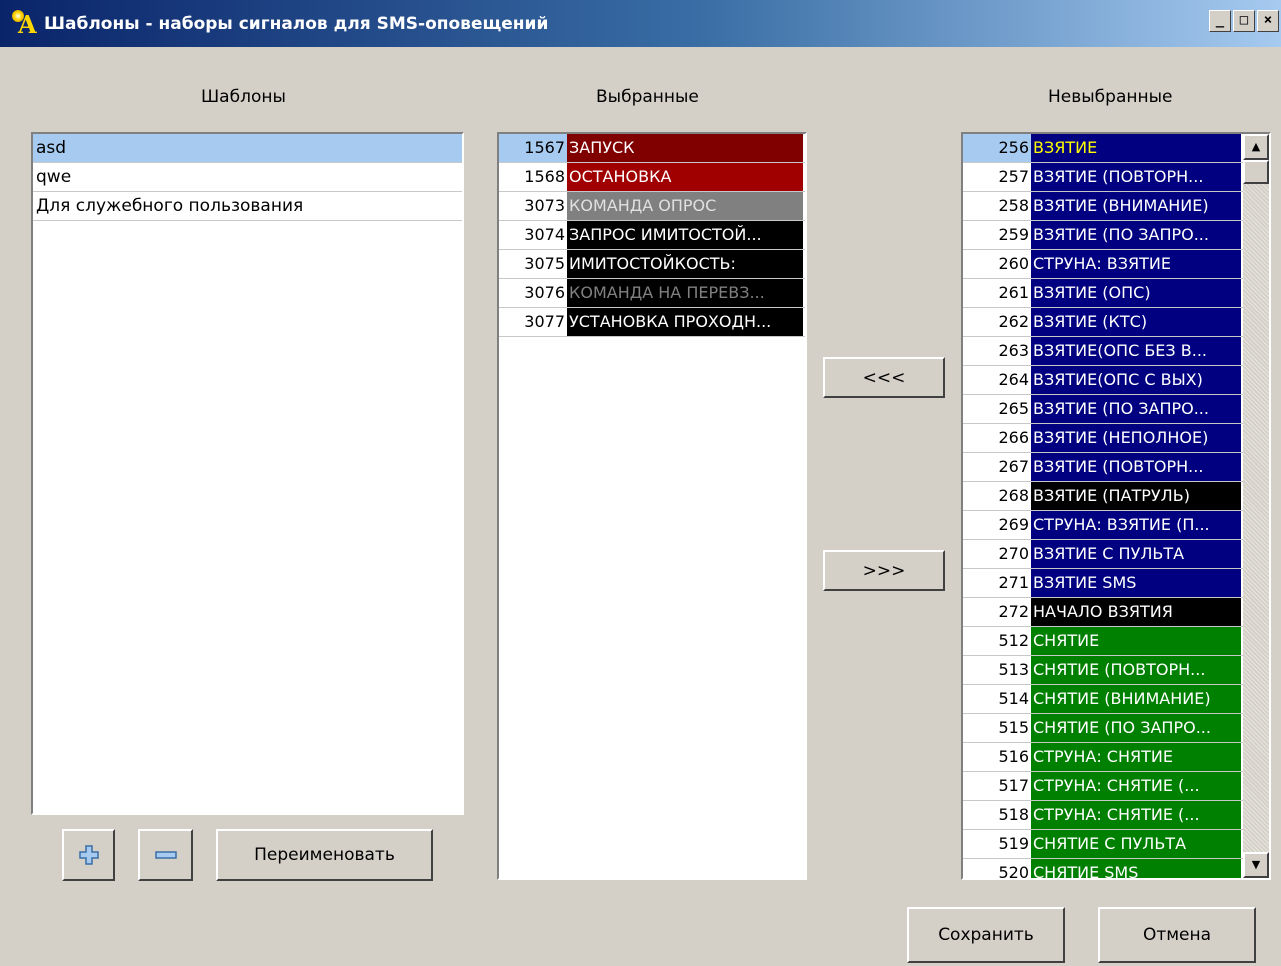 Image resolution: width=1281 pixels, height=966 pixels. I want to click on signal-code: 1568, so click(544, 176).